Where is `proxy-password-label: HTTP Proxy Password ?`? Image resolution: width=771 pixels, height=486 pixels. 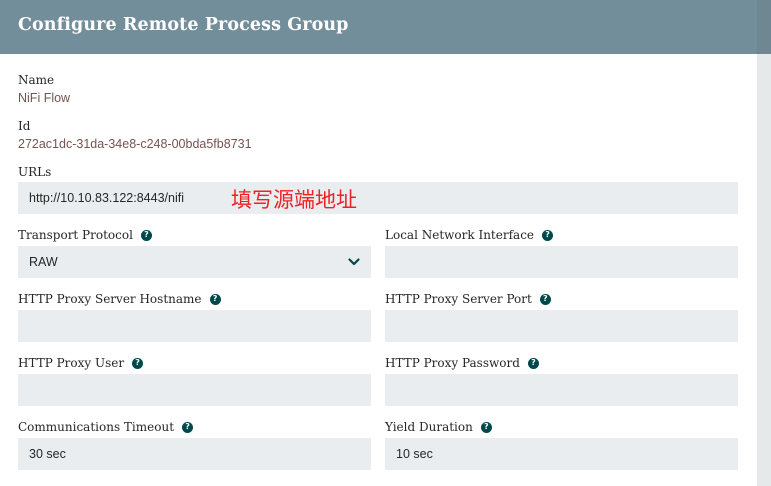
proxy-password-label: HTTP Proxy Password ? is located at coordinates (462, 363).